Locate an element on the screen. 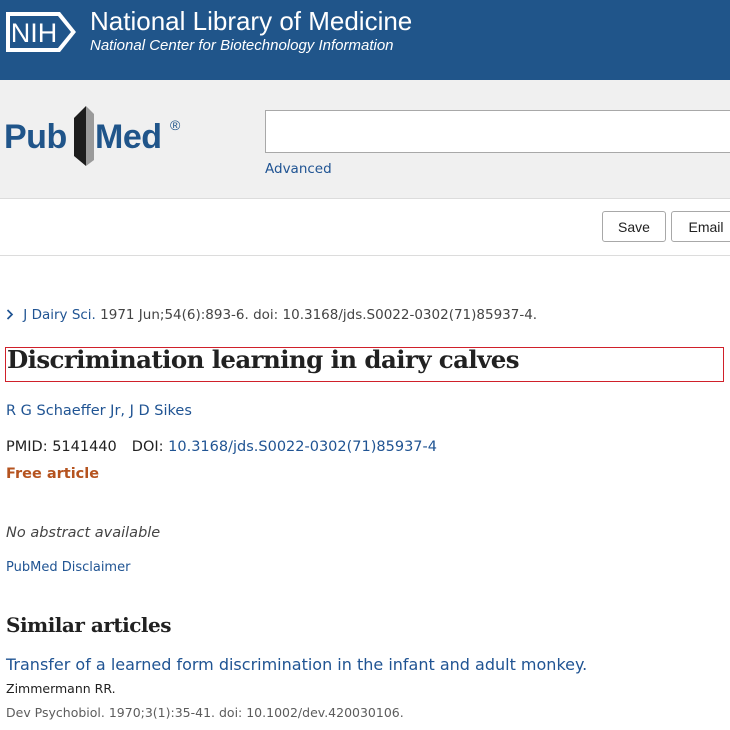 The image size is (730, 730). pubmed-logo-pub: Pub is located at coordinates (35, 137).